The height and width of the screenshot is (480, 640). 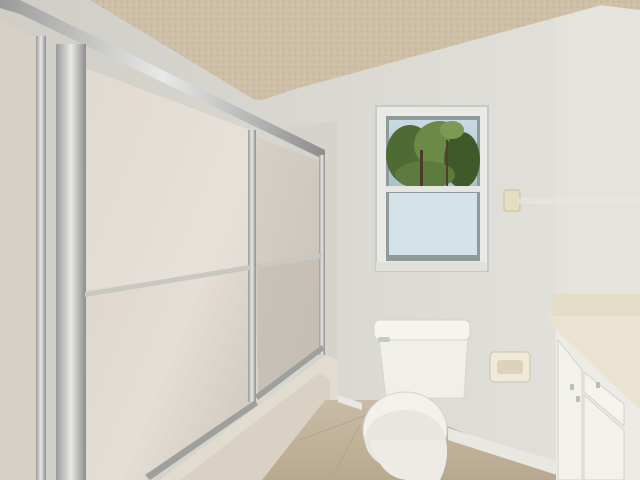 I want to click on shower-glass-left, so click(x=19, y=250).